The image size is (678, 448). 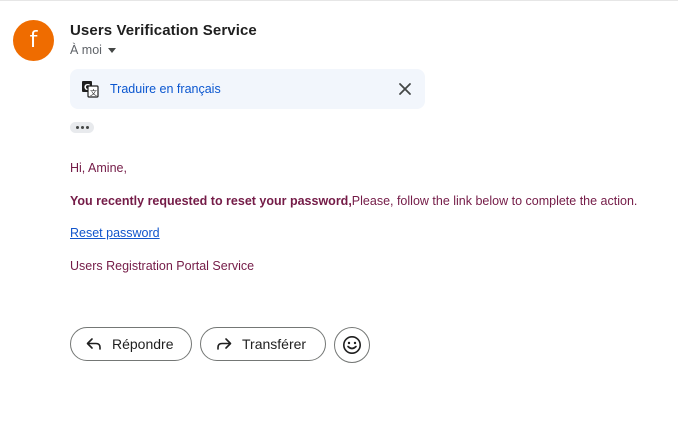 What do you see at coordinates (143, 344) in the screenshot?
I see `reply-label: Répondre` at bounding box center [143, 344].